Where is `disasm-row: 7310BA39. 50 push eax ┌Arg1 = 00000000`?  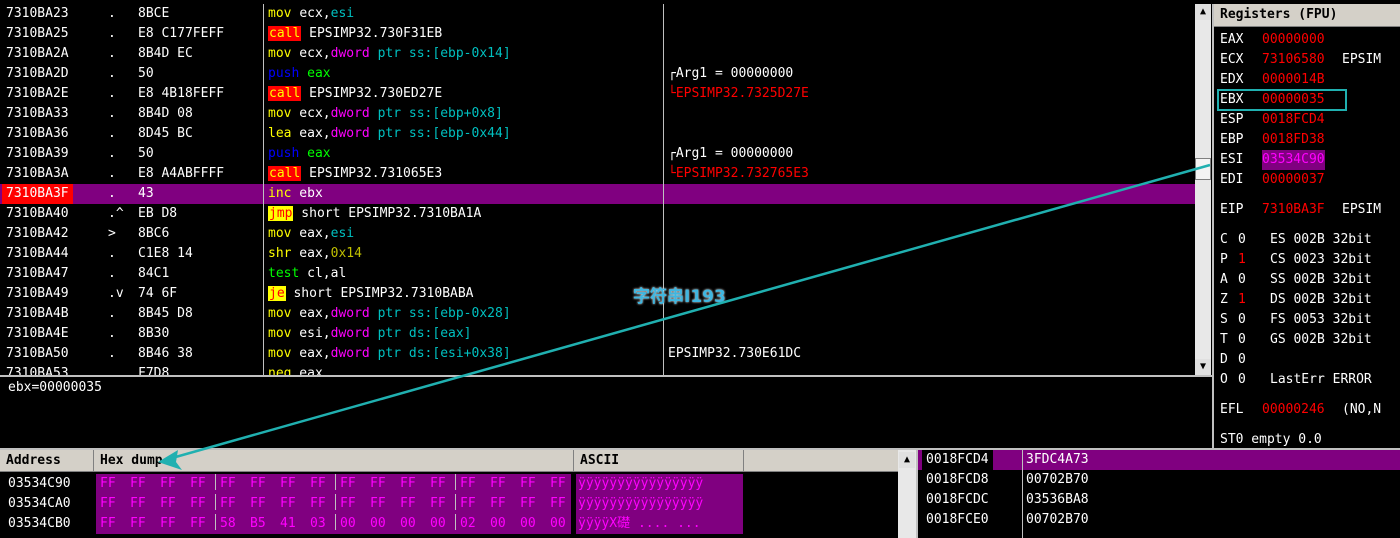
disasm-row: 7310BA39. 50 push eax ┌Arg1 = 00000000 is located at coordinates (597, 154).